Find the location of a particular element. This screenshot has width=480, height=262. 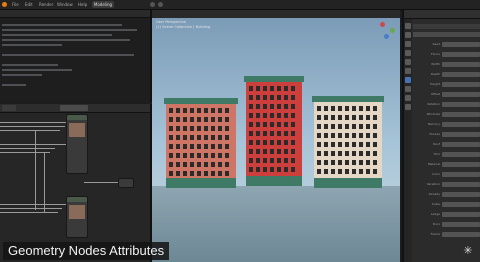

node-header is located at coordinates (77, 199).